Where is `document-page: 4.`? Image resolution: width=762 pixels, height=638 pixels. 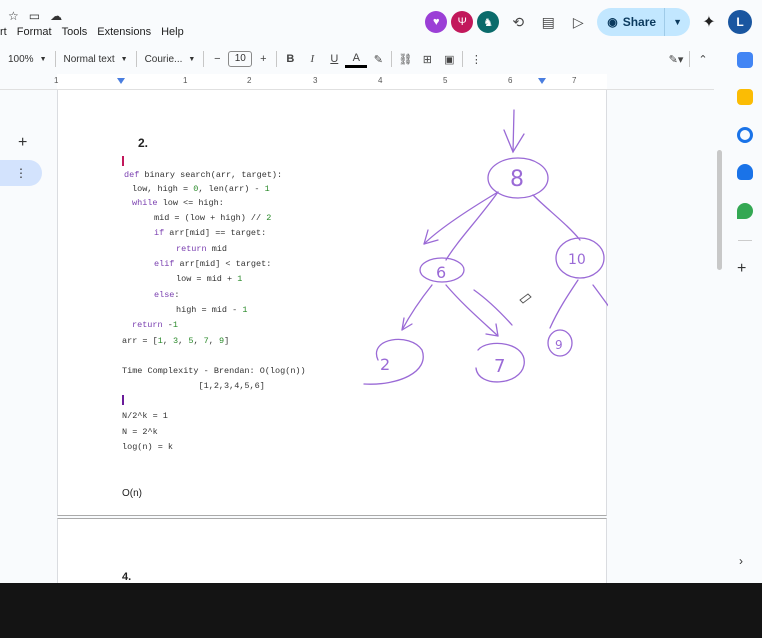
document-page: 4. is located at coordinates (332, 550).